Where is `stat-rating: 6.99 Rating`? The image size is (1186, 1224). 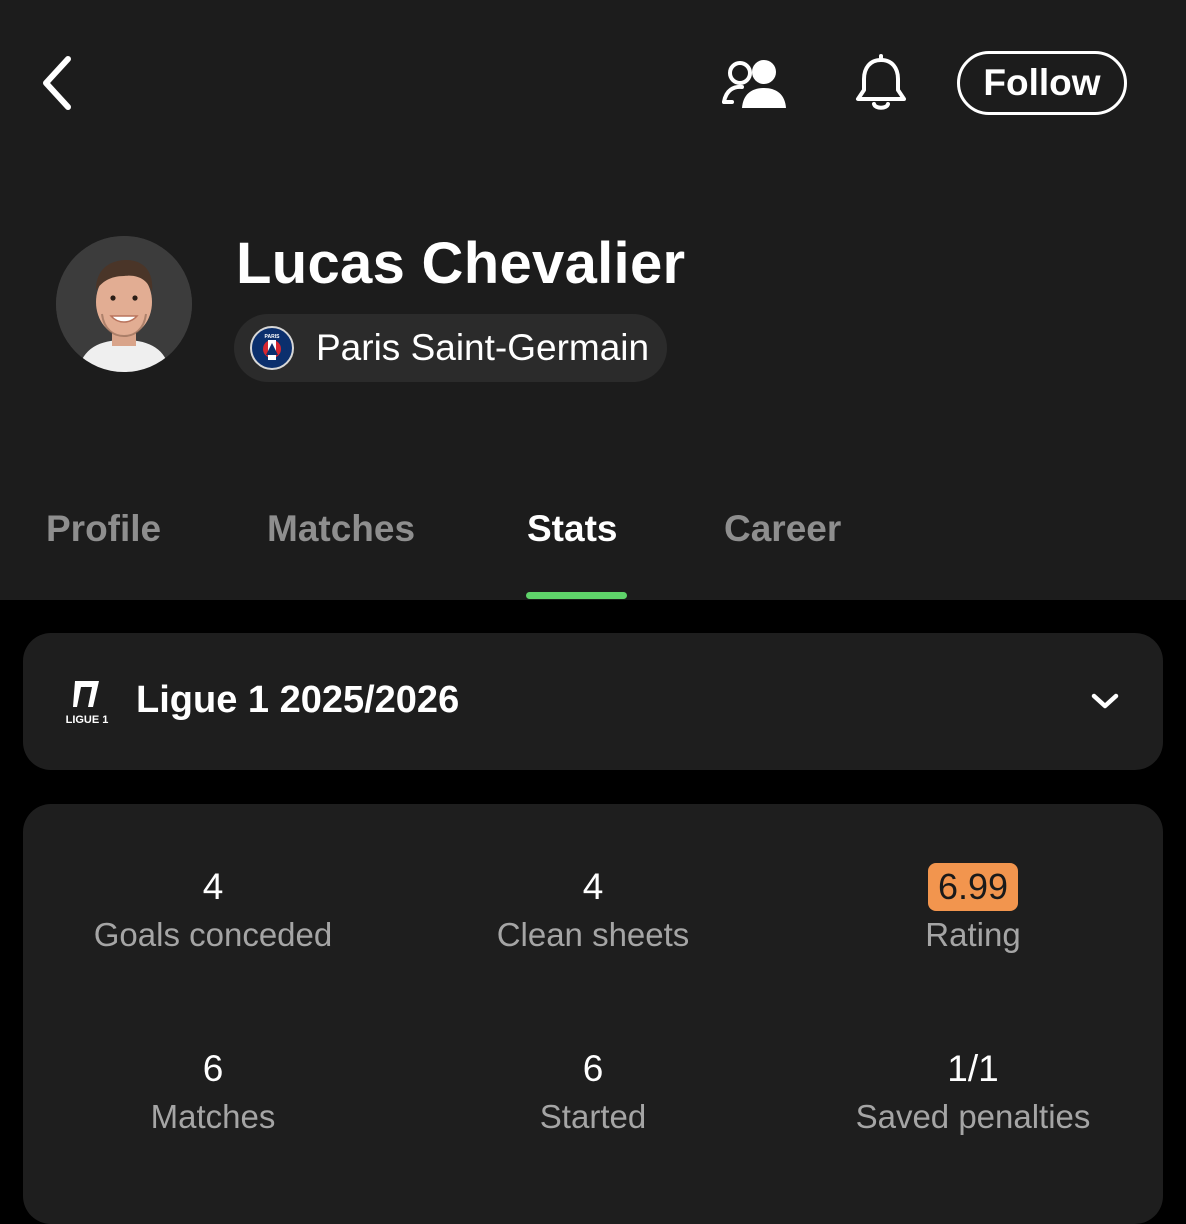
stat-rating: 6.99 Rating is located at coordinates (973, 908).